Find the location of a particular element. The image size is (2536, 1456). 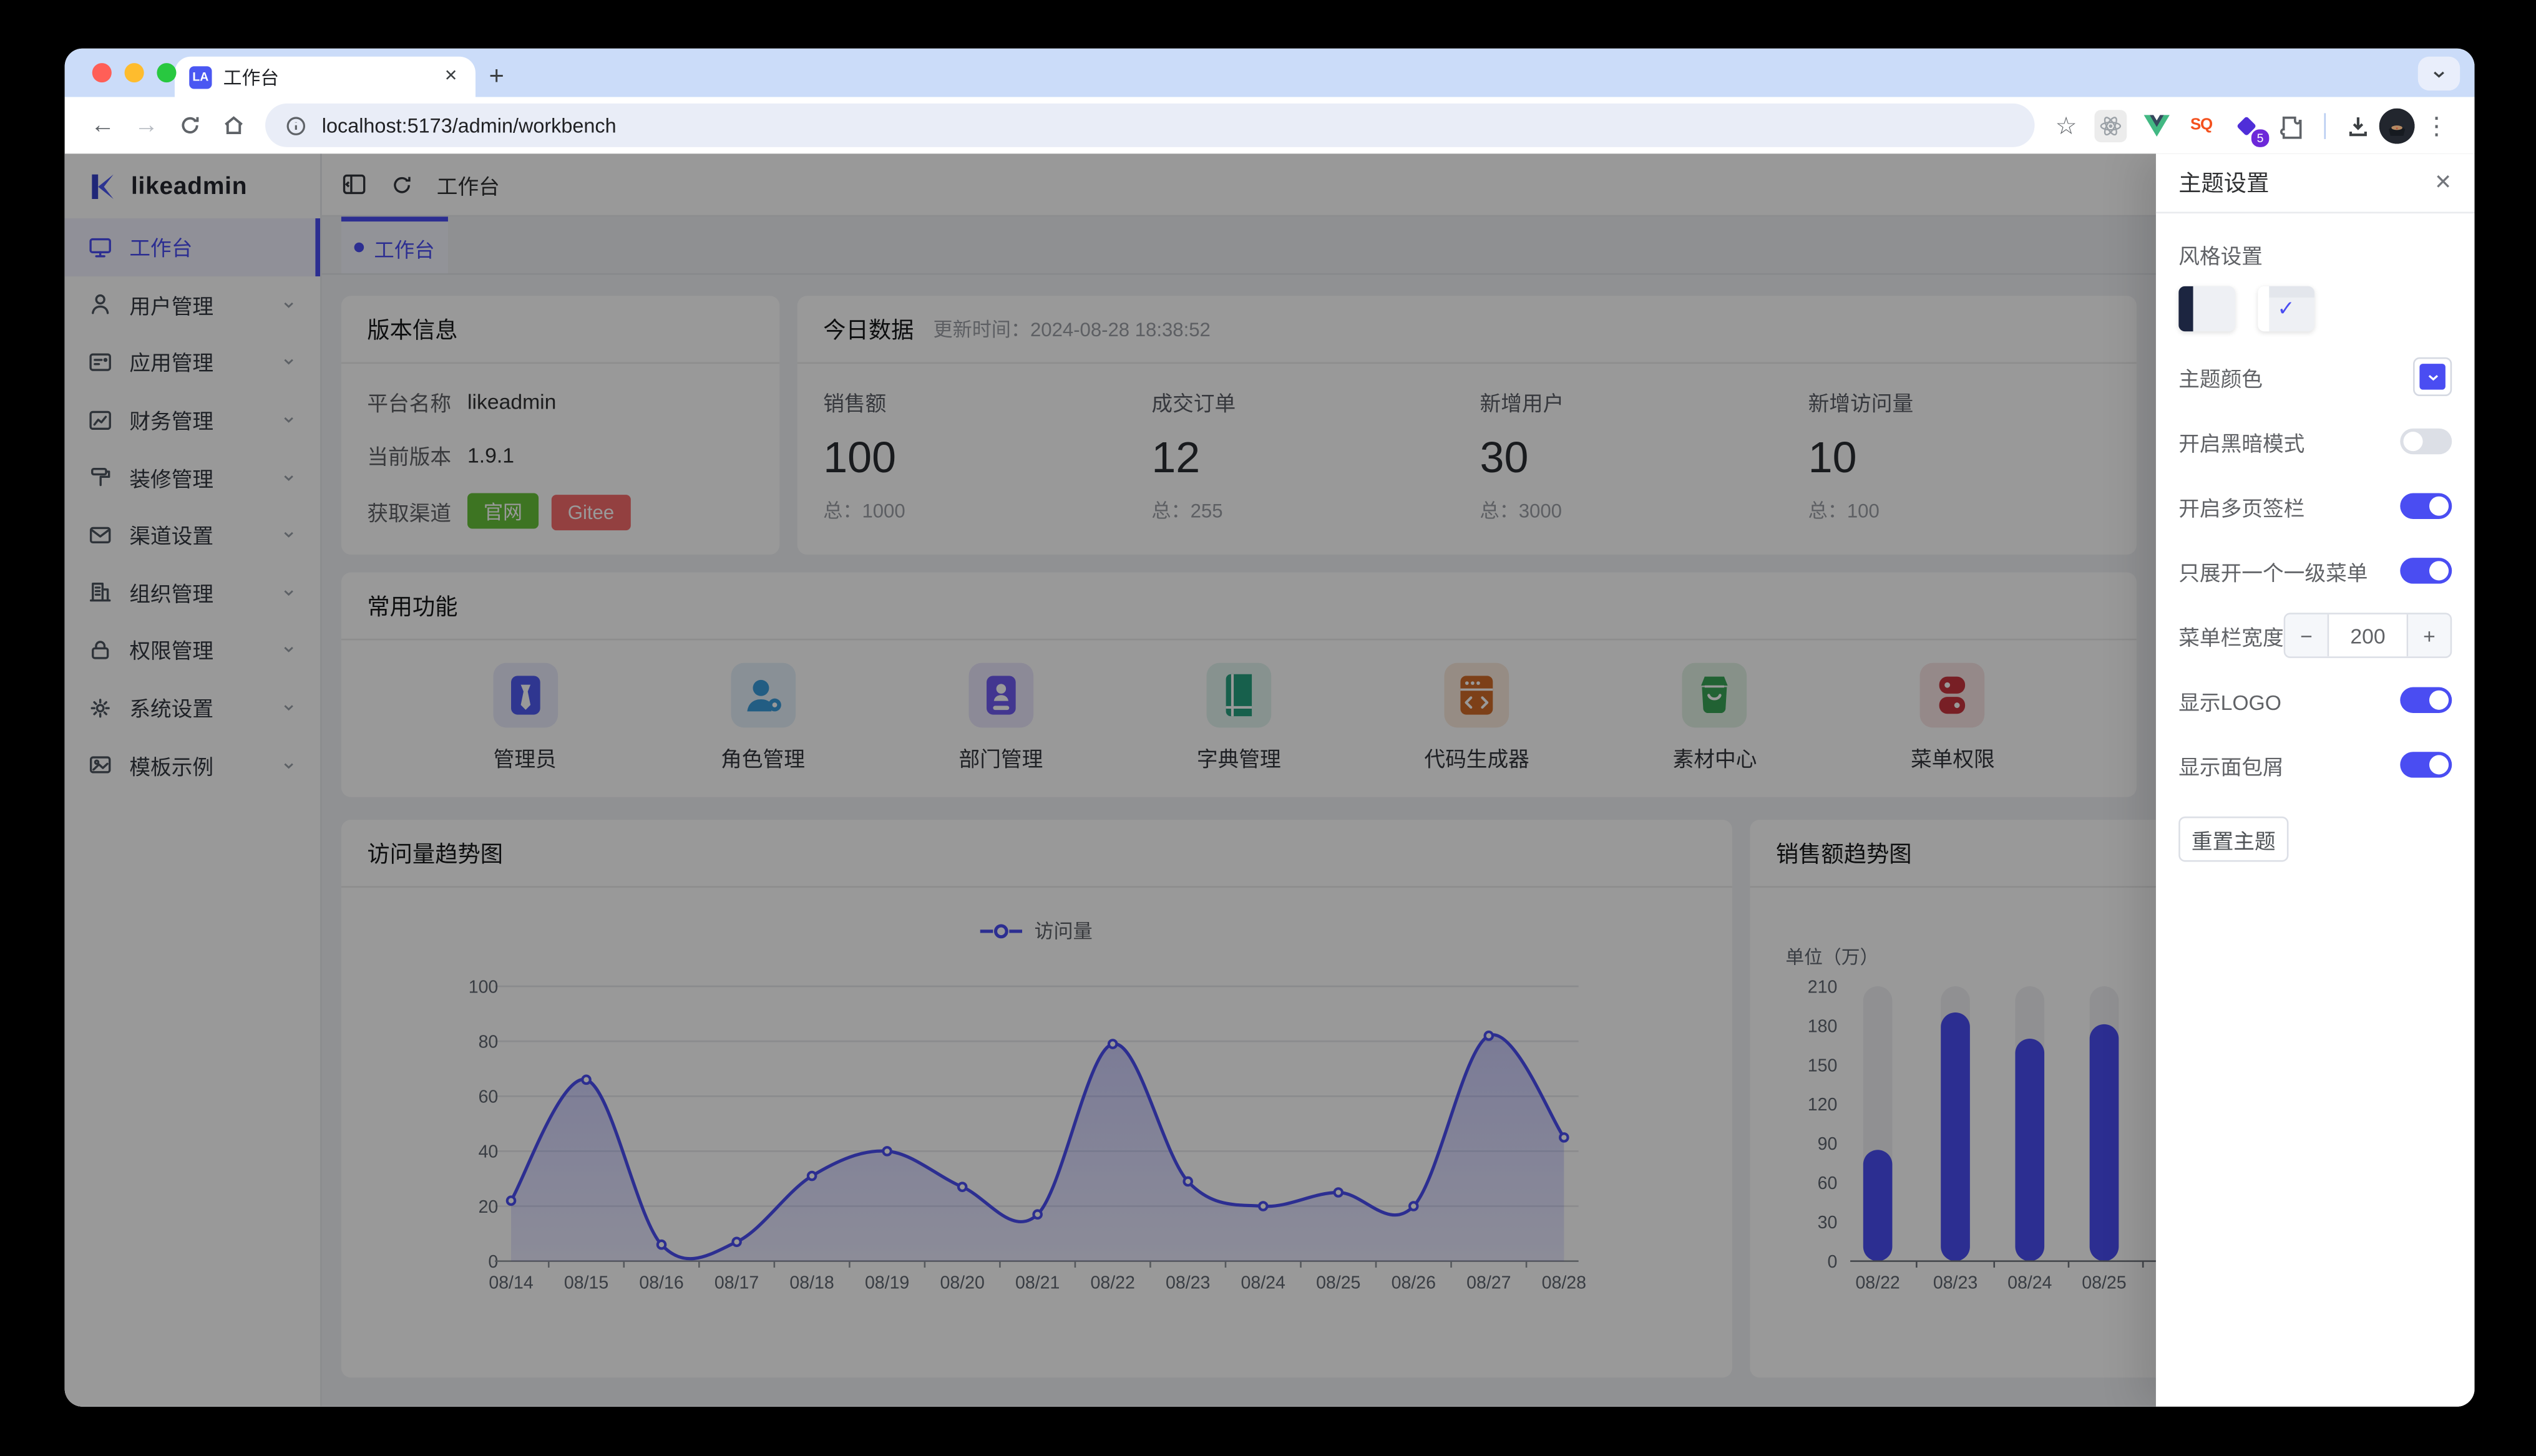

style-selected-check-icon: ✓ is located at coordinates (2286, 309).